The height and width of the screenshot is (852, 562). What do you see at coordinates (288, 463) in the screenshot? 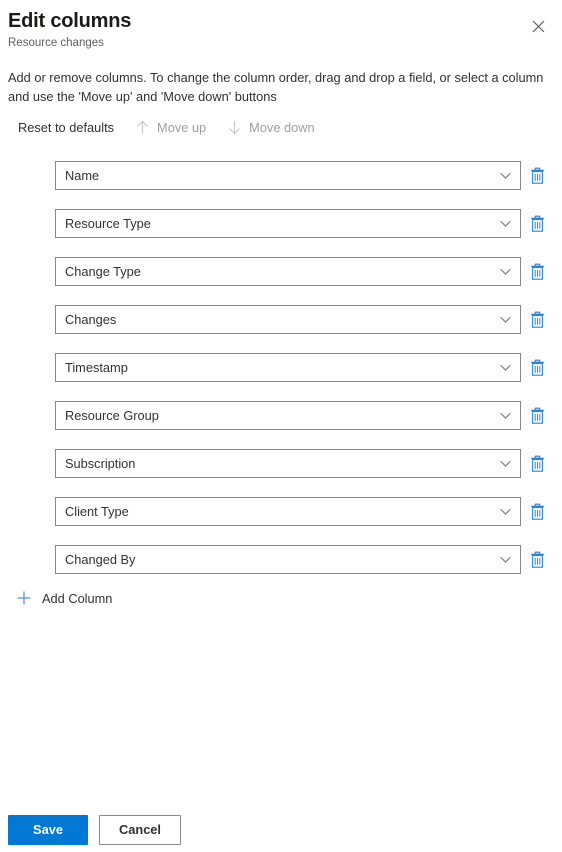
I see `column-dropdown: Subscription` at bounding box center [288, 463].